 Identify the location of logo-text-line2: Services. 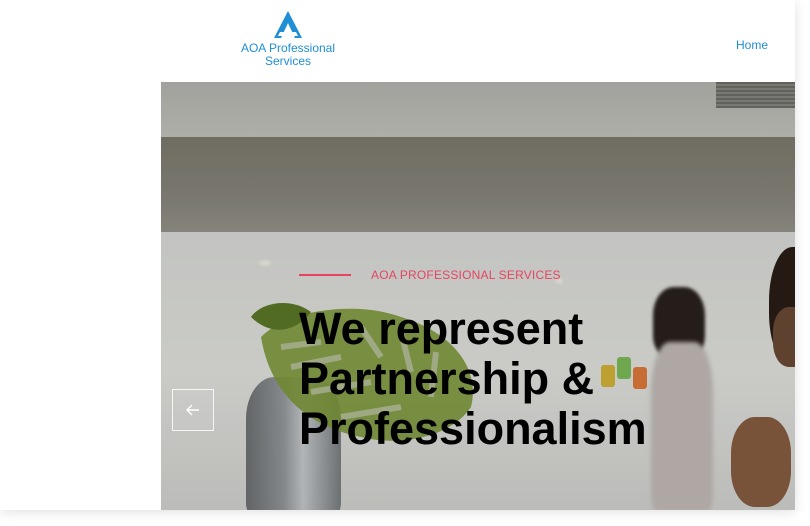
(287, 61).